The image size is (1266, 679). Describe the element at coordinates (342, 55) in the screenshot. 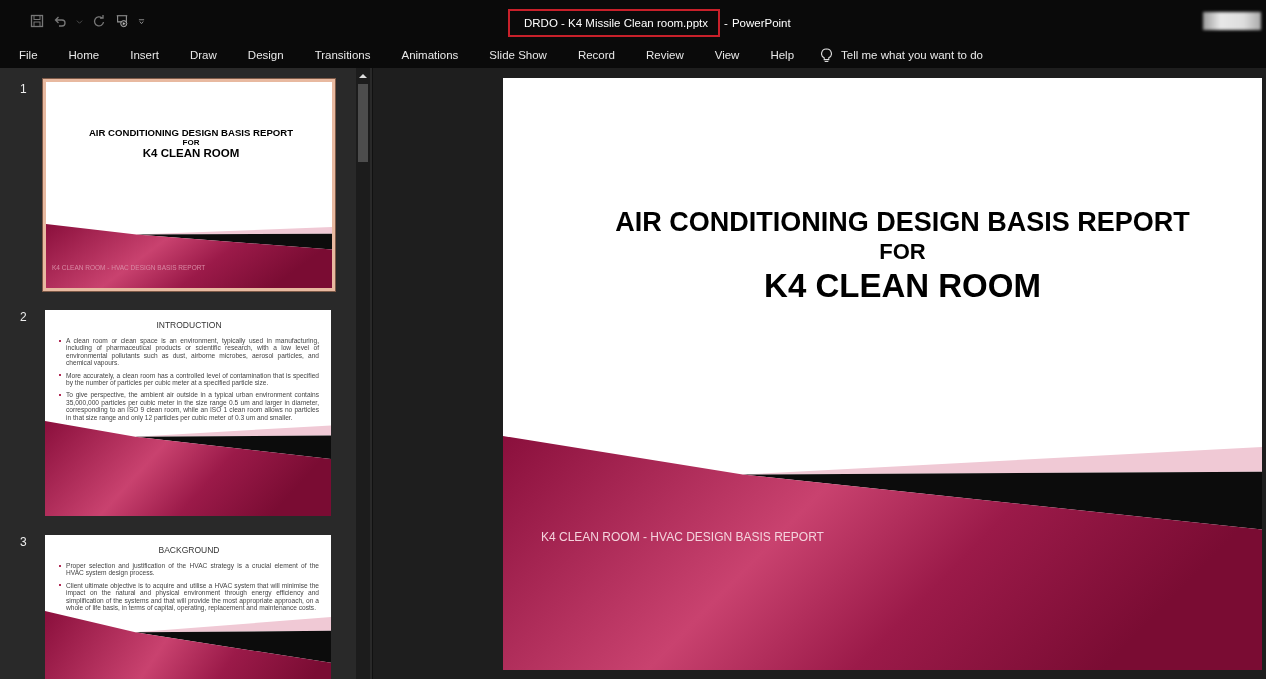

I see `ribbon-tab: Transitions` at that location.